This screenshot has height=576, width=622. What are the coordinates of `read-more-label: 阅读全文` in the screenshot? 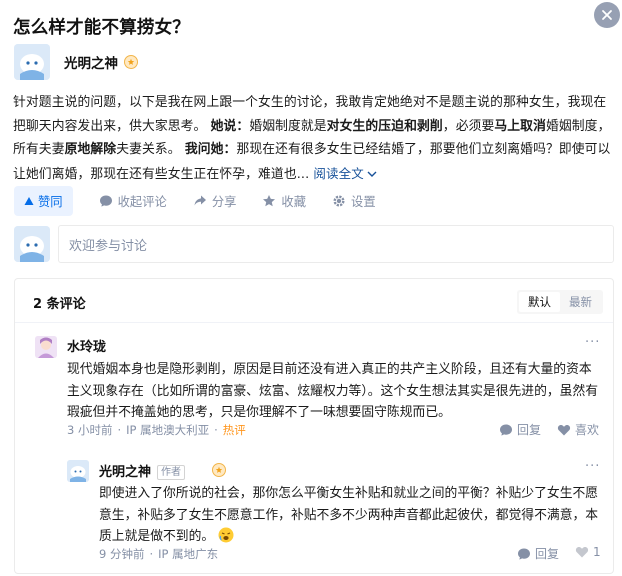 It's located at (338, 173).